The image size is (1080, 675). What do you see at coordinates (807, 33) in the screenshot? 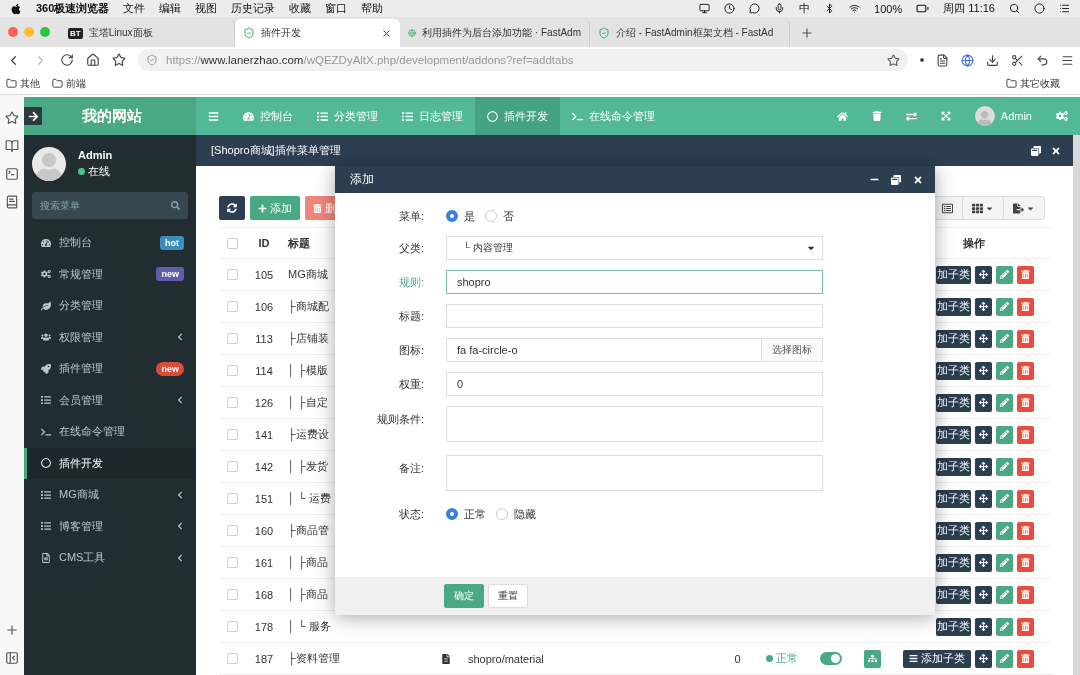
I see `new-tab-icon` at bounding box center [807, 33].